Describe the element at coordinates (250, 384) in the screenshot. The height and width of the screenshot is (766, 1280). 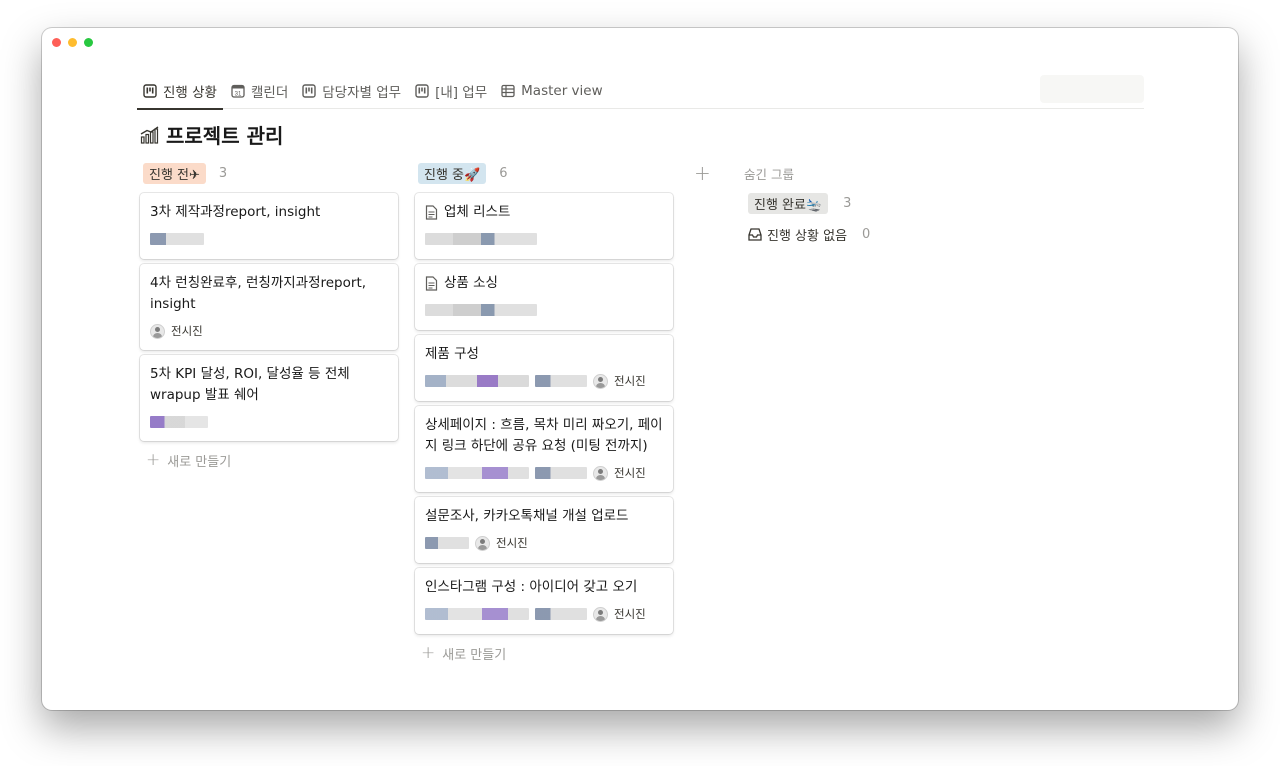
I see `card-title-text: 5차 KPI 달성, ROI, 달성율 등 전체 wrapup 발표 쉐어` at that location.